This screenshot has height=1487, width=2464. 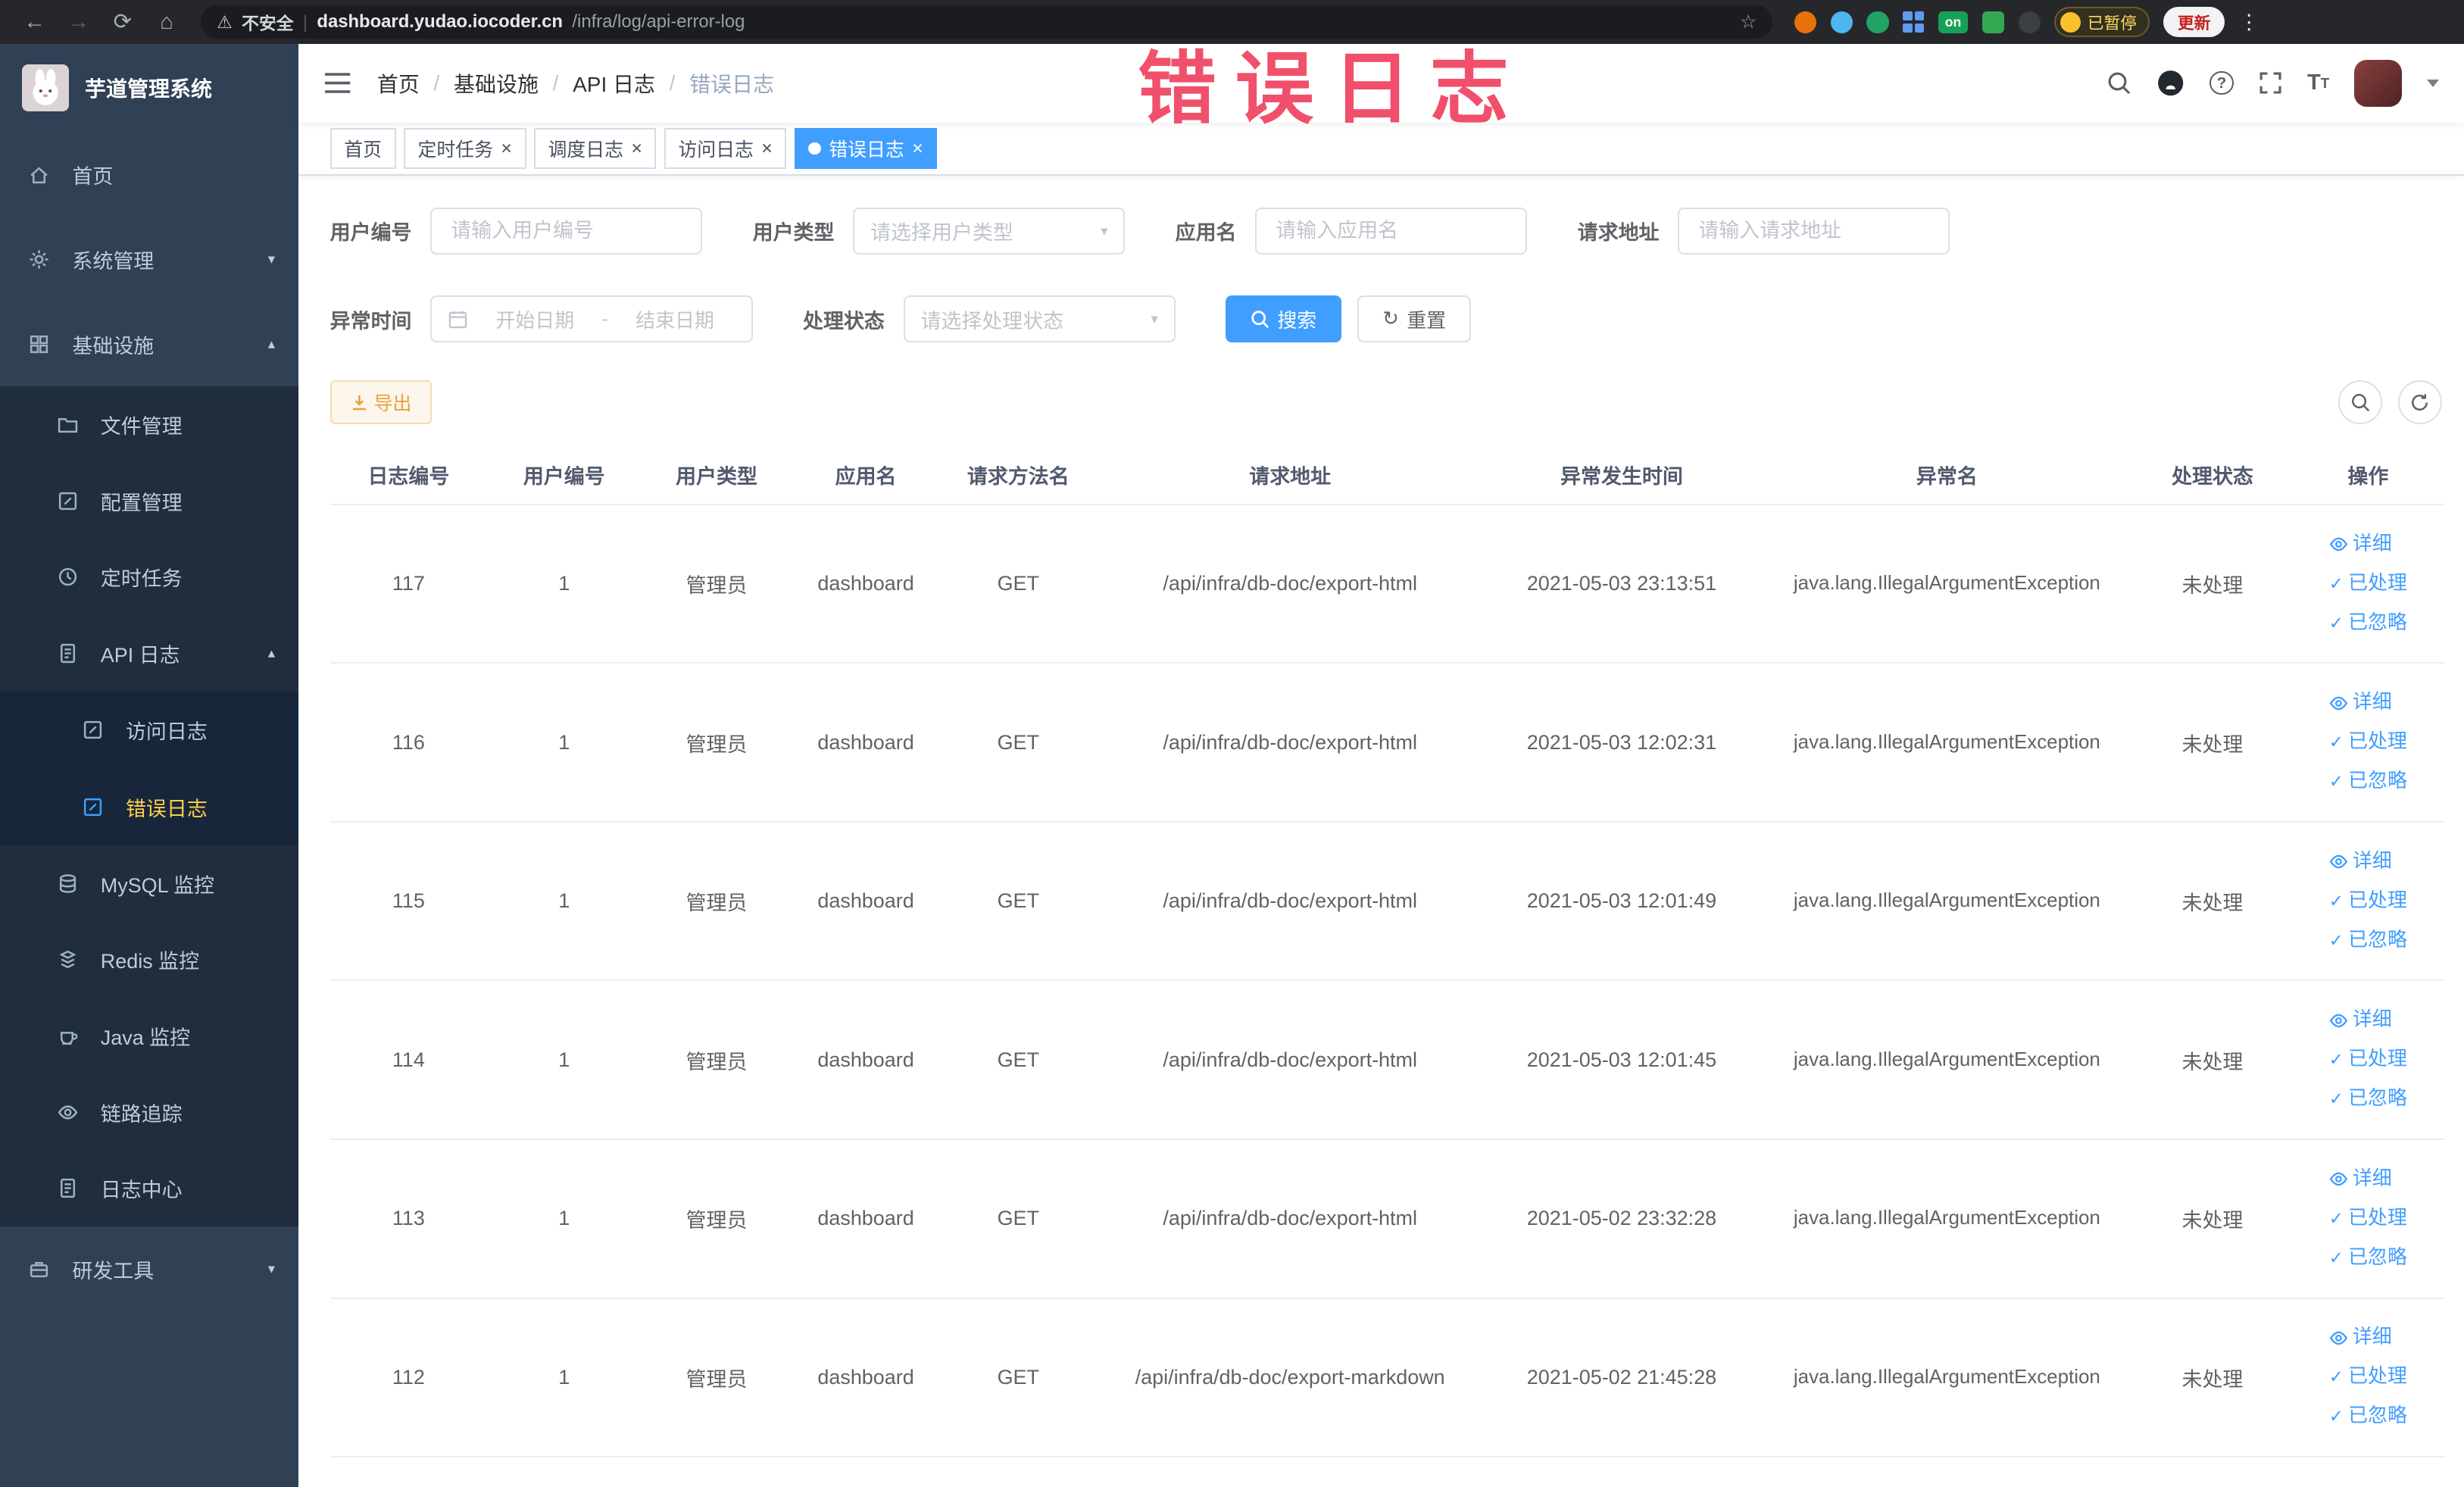 What do you see at coordinates (535, 321) in the screenshot?
I see `start-date-placeholder: 开始日期` at bounding box center [535, 321].